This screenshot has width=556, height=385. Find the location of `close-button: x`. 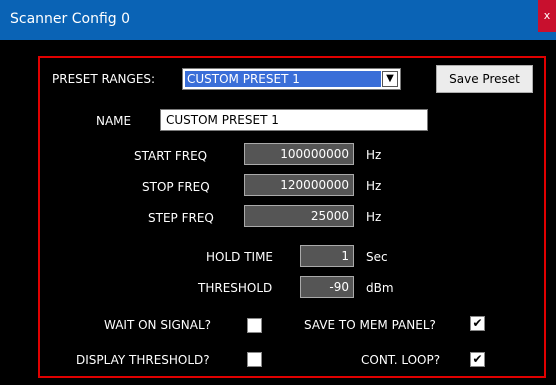

close-button: x is located at coordinates (547, 16).